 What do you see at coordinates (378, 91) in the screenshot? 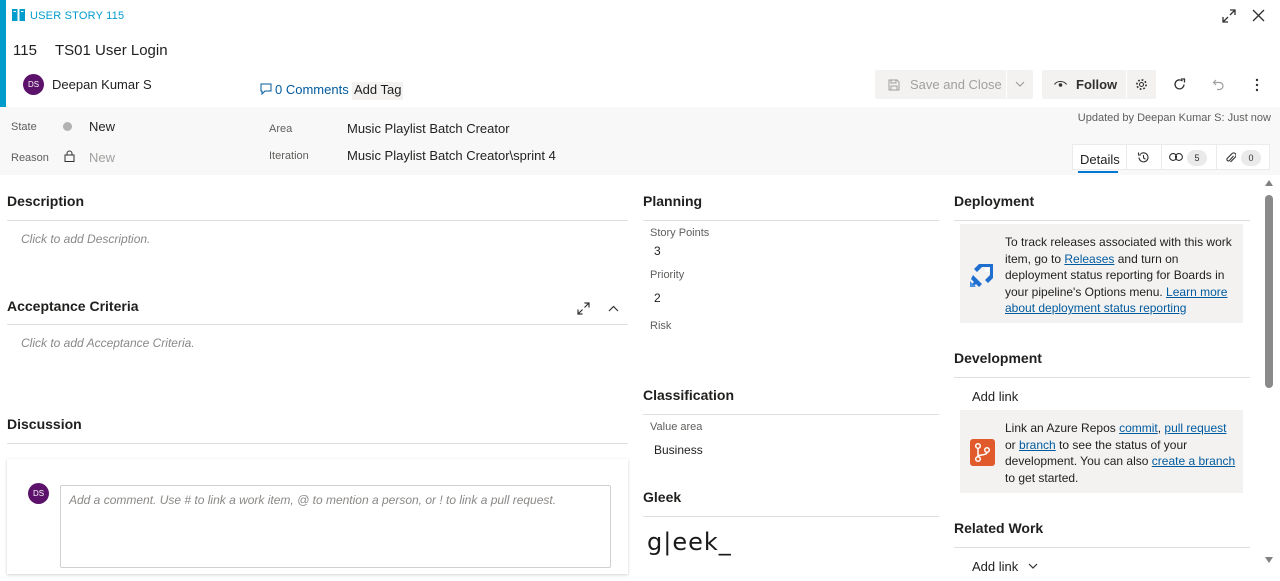
I see `add-tag-button: Add Tag` at bounding box center [378, 91].